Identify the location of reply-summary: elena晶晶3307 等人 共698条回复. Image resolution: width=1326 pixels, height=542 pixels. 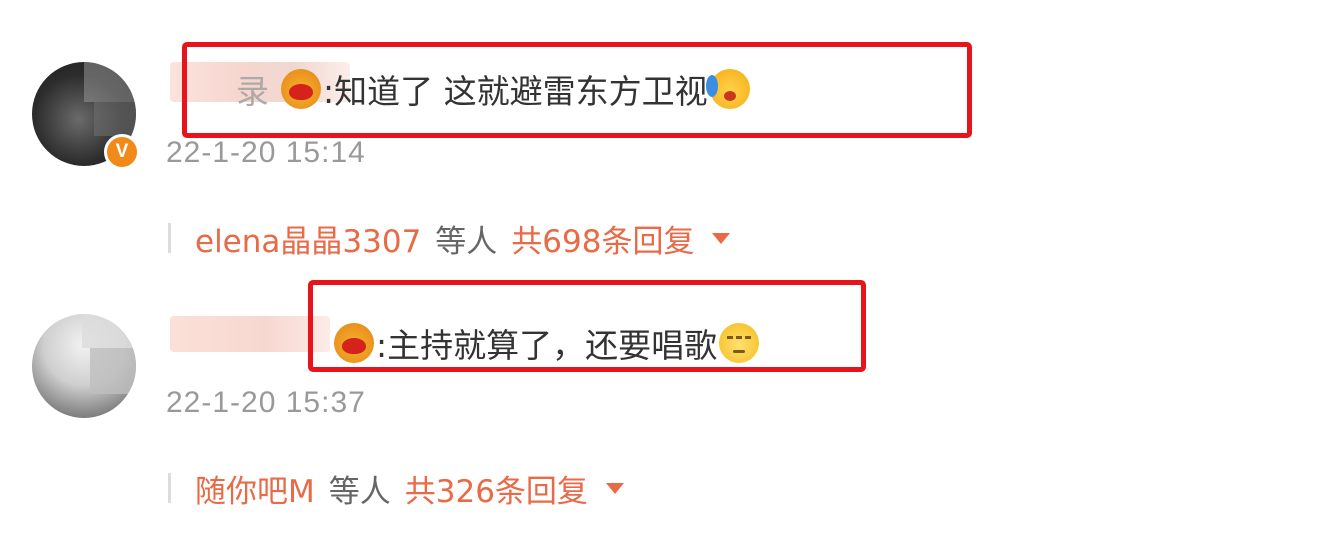
(449, 238).